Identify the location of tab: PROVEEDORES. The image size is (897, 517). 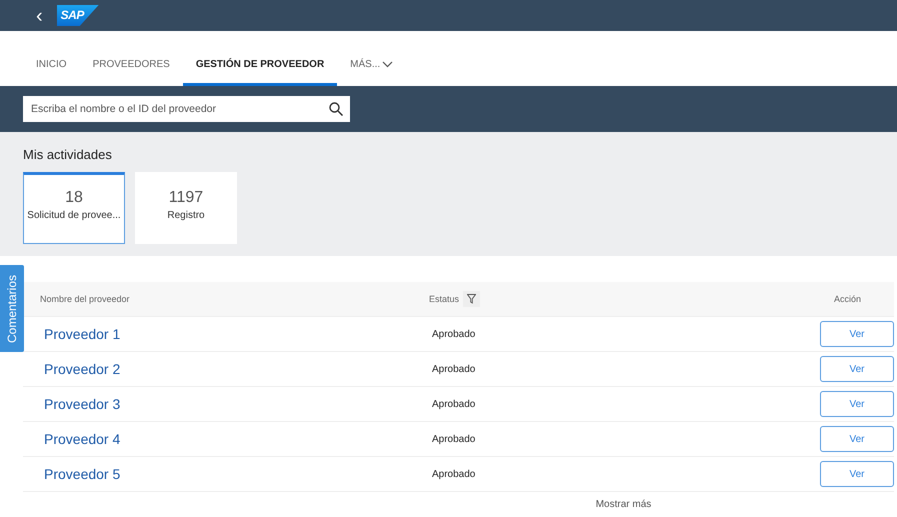
(131, 71).